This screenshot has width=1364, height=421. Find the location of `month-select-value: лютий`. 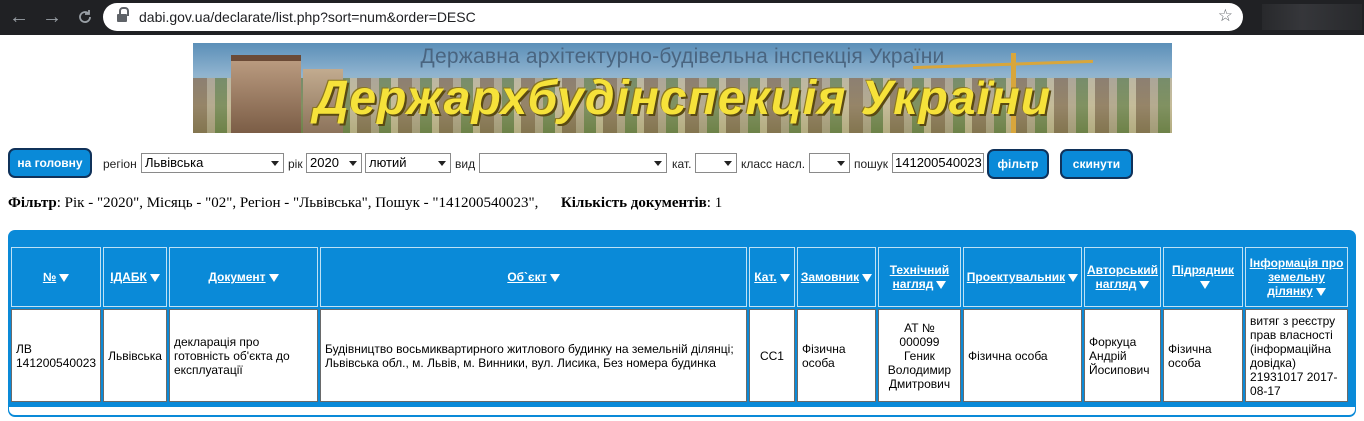

month-select-value: лютий is located at coordinates (388, 162).